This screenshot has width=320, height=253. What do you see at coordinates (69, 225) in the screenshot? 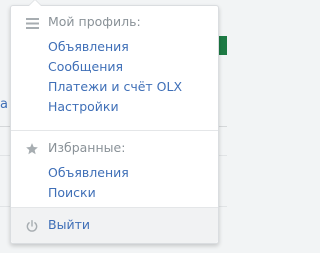
I see `logout-link: Выйти` at bounding box center [69, 225].